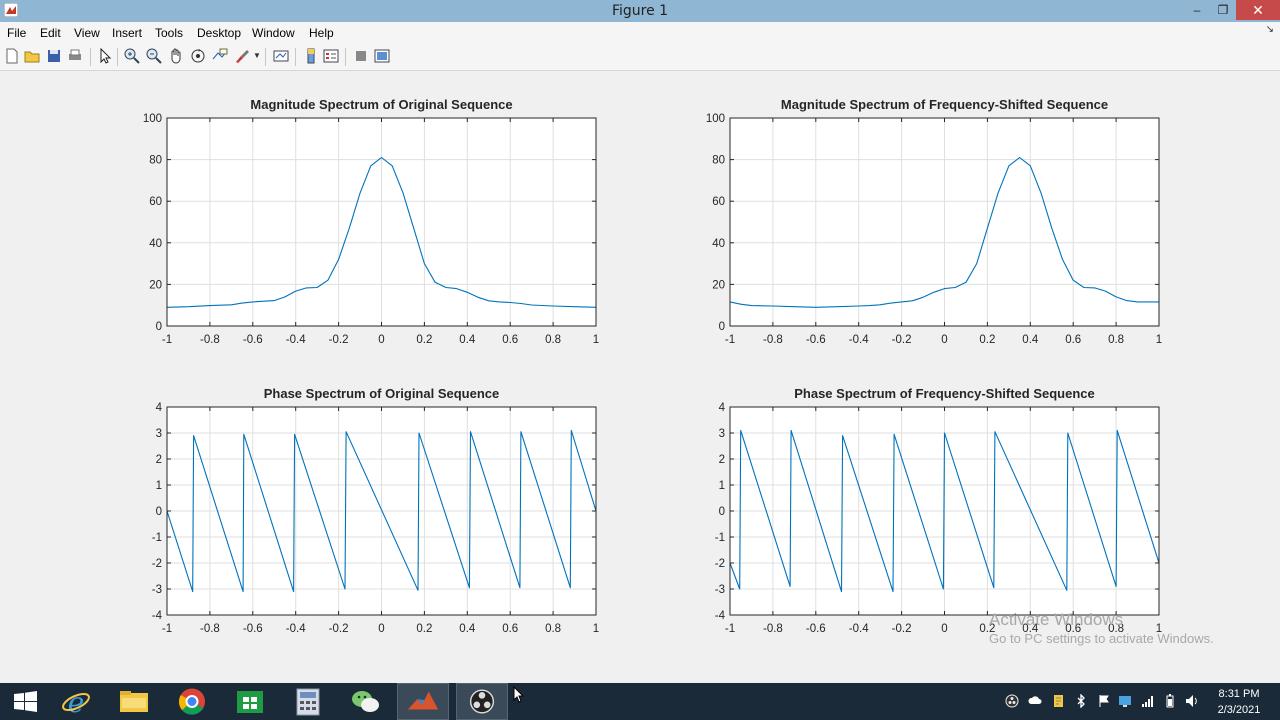  Describe the element at coordinates (127, 33) in the screenshot. I see `menu-insert: Insert` at that location.